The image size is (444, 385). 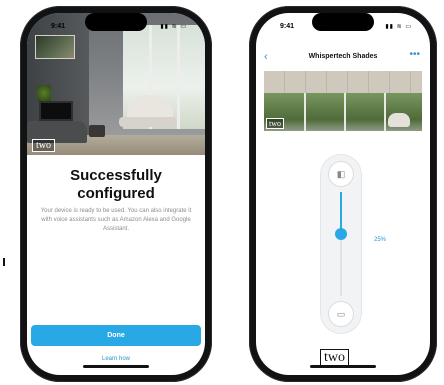 What do you see at coordinates (341, 314) in the screenshot?
I see `shade-closed-icon: ▭` at bounding box center [341, 314].